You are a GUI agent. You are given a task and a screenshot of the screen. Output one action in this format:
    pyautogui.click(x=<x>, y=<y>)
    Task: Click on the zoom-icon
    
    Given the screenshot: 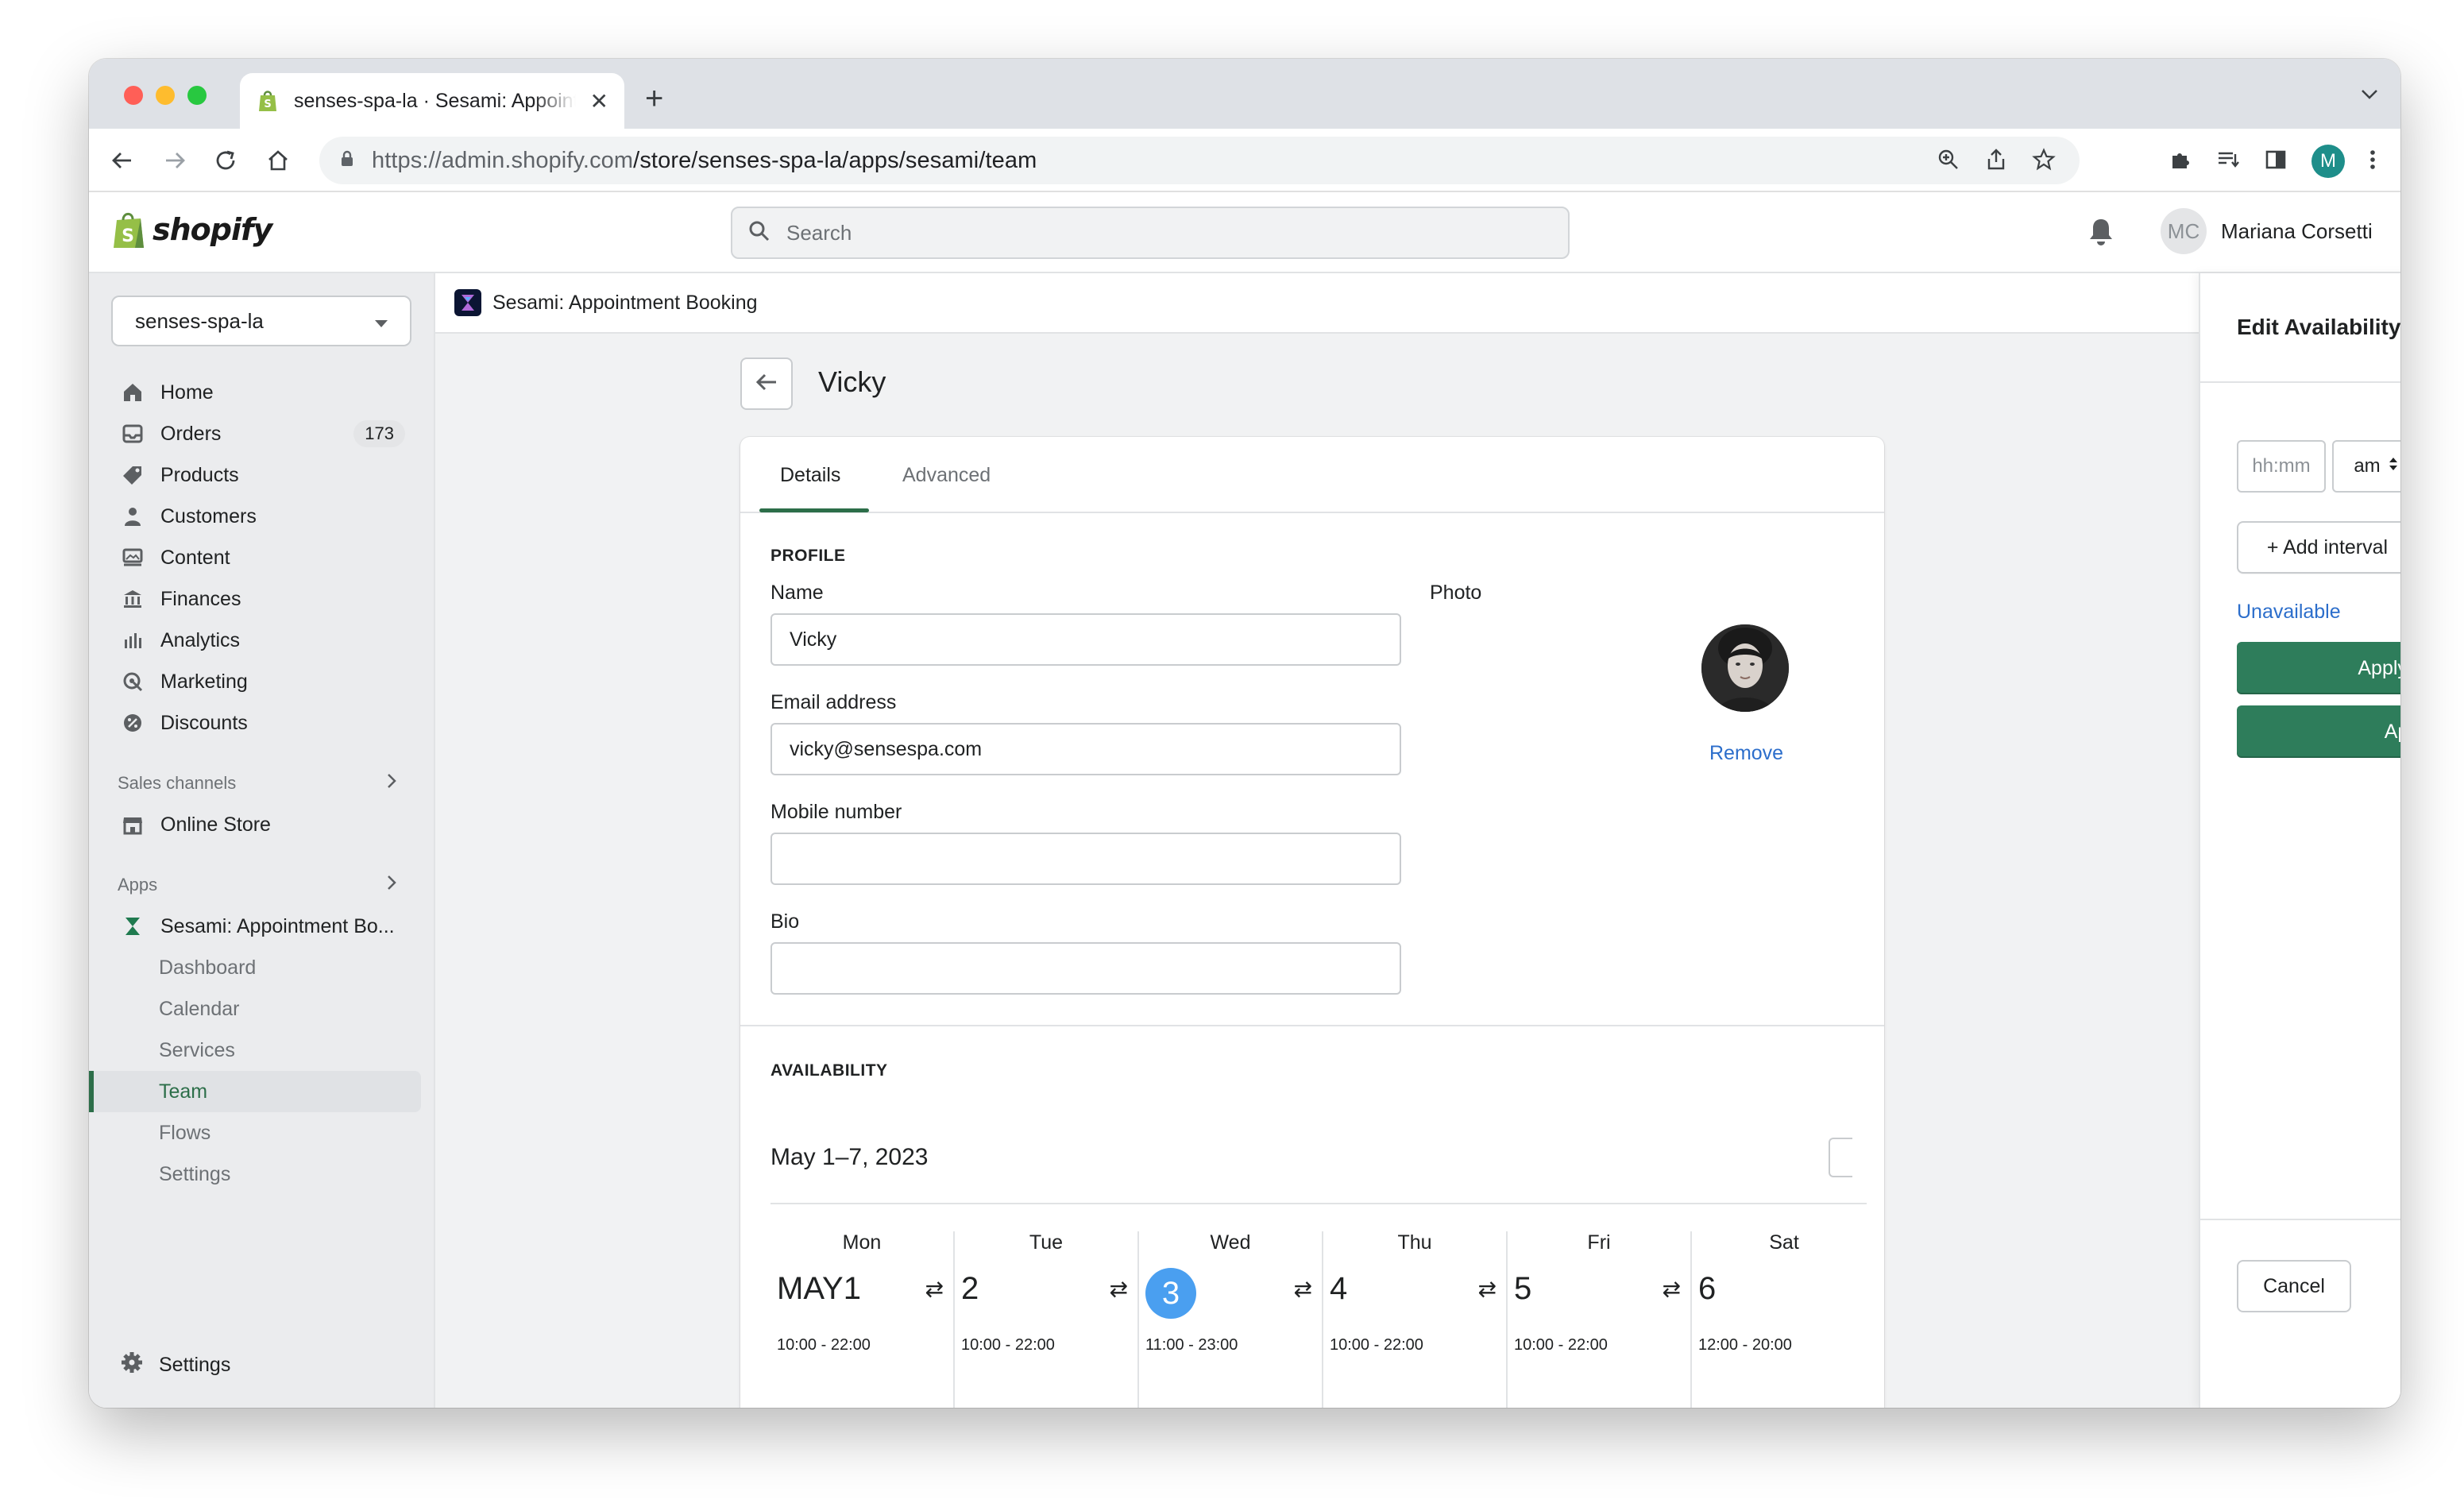 What is the action you would take?
    pyautogui.click(x=1949, y=162)
    